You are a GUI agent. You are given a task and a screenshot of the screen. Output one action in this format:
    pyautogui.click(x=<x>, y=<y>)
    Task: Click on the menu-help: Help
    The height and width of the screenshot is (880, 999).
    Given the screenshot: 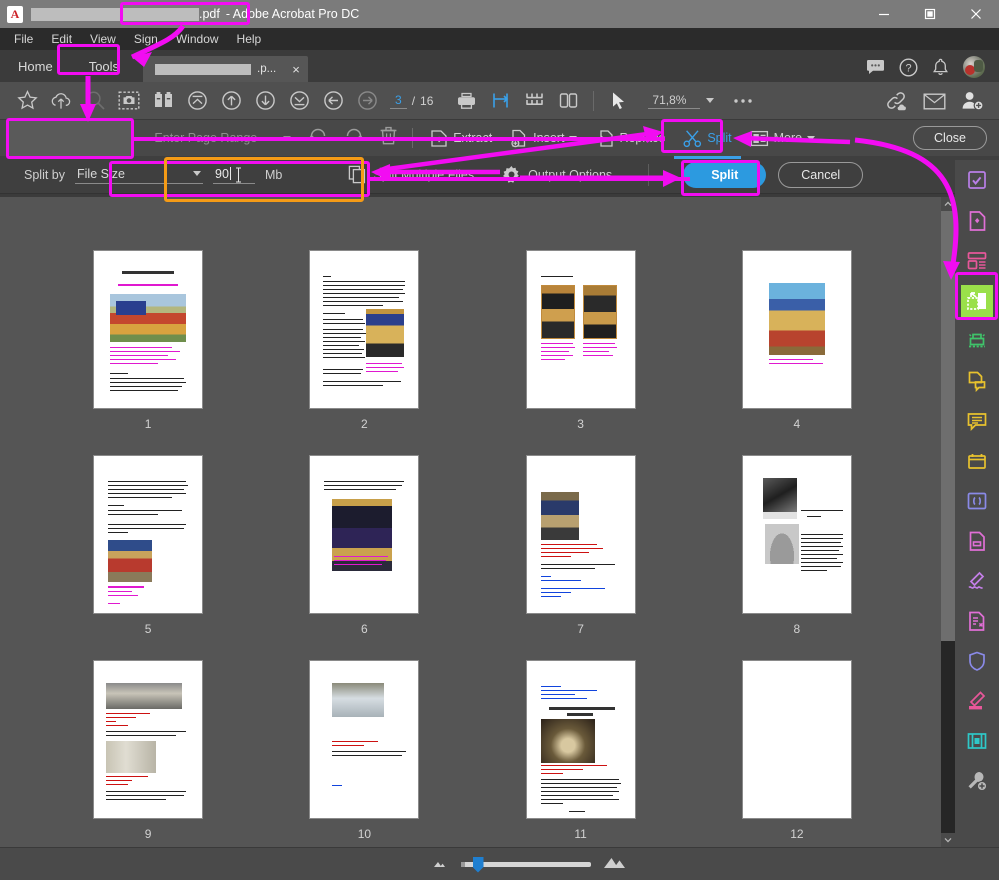 What is the action you would take?
    pyautogui.click(x=249, y=39)
    